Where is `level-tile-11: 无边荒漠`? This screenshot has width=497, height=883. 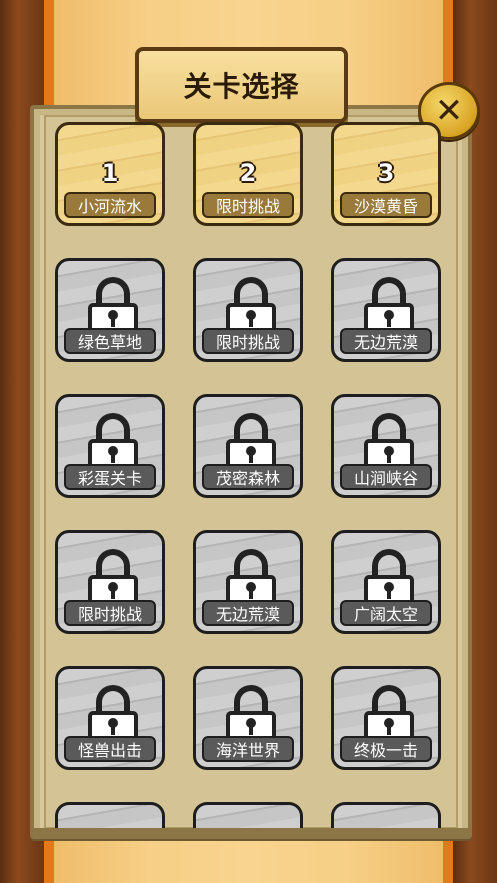 level-tile-11: 无边荒漠 is located at coordinates (248, 582).